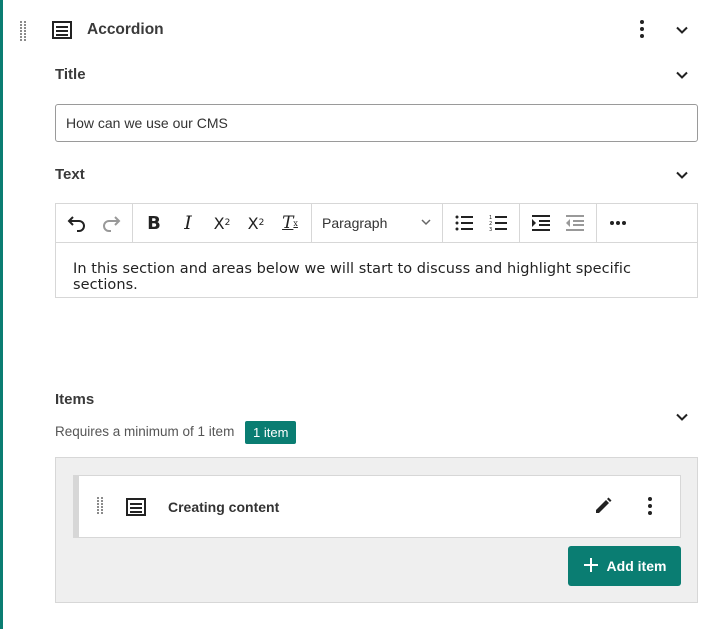 The image size is (714, 629). Describe the element at coordinates (541, 223) in the screenshot. I see `indent-icon` at that location.